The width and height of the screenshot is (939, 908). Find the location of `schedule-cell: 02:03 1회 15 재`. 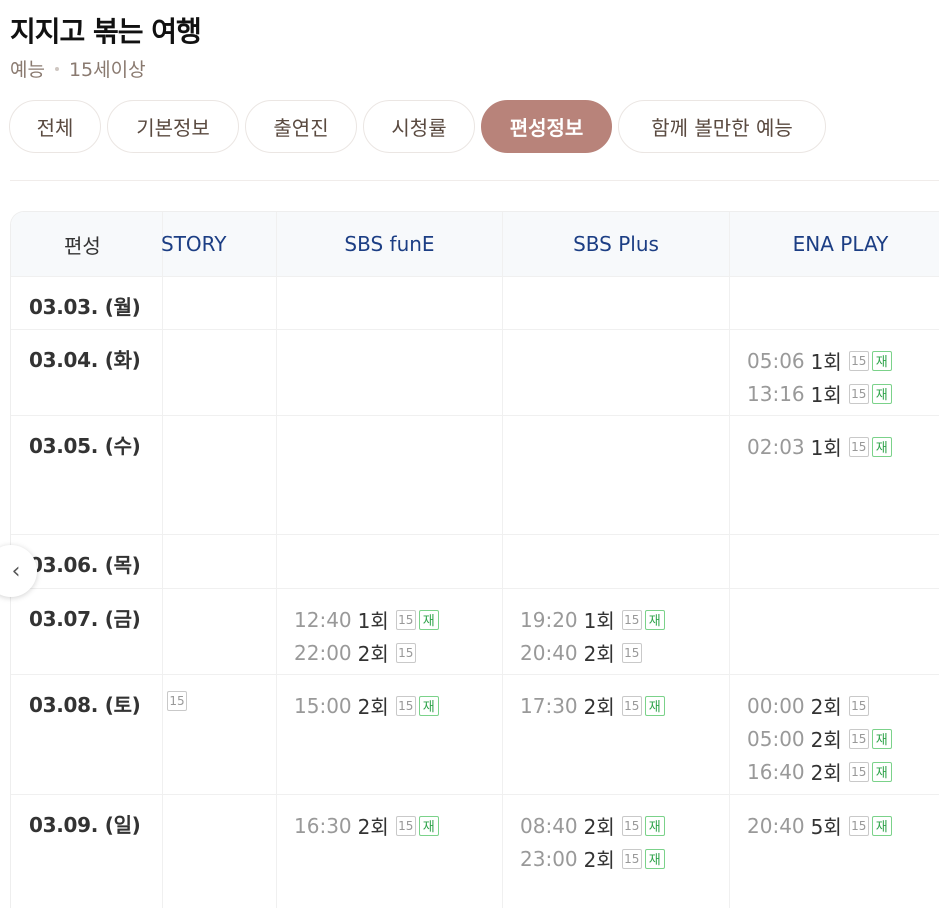

schedule-cell: 02:03 1회 15 재 is located at coordinates (834, 475).